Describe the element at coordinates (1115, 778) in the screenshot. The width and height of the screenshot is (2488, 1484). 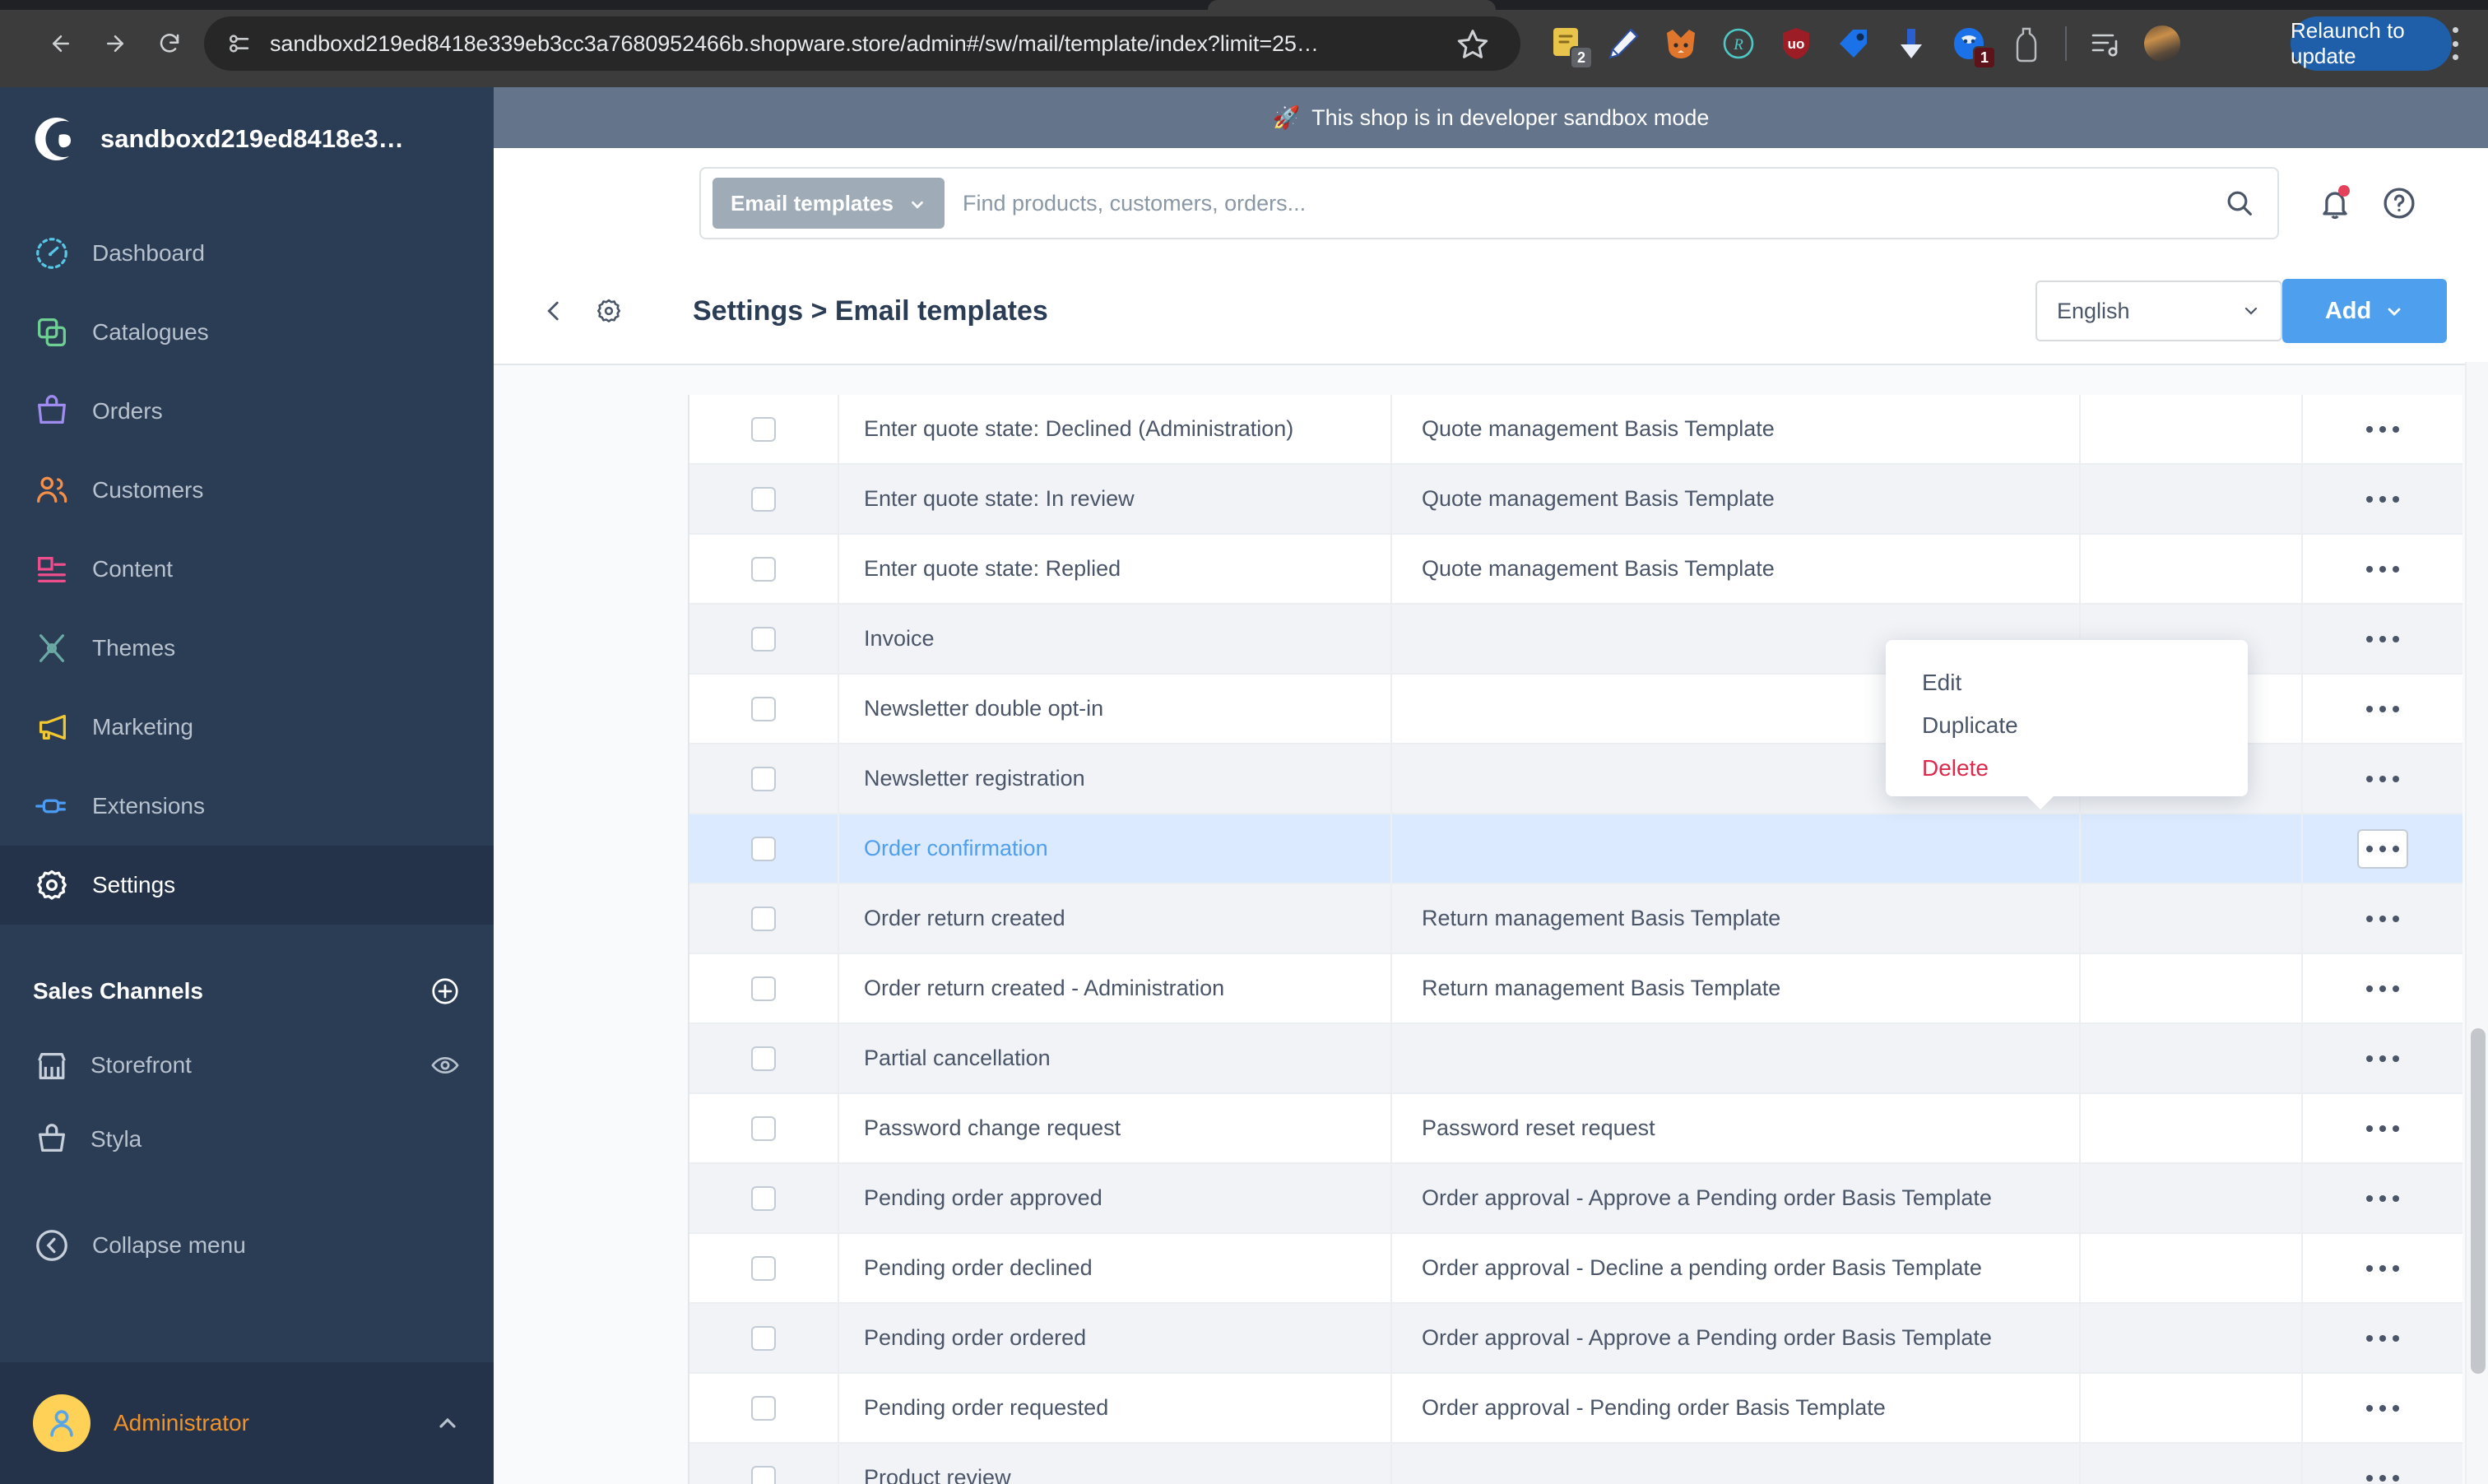
I see `row-template-name: Newsletter registration` at that location.